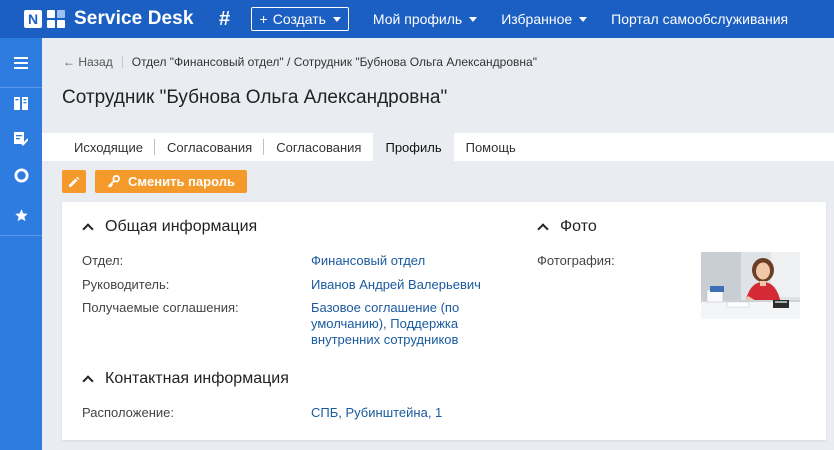 This screenshot has height=450, width=834. What do you see at coordinates (210, 147) in the screenshot?
I see `tab-approvals-1: Согласования` at bounding box center [210, 147].